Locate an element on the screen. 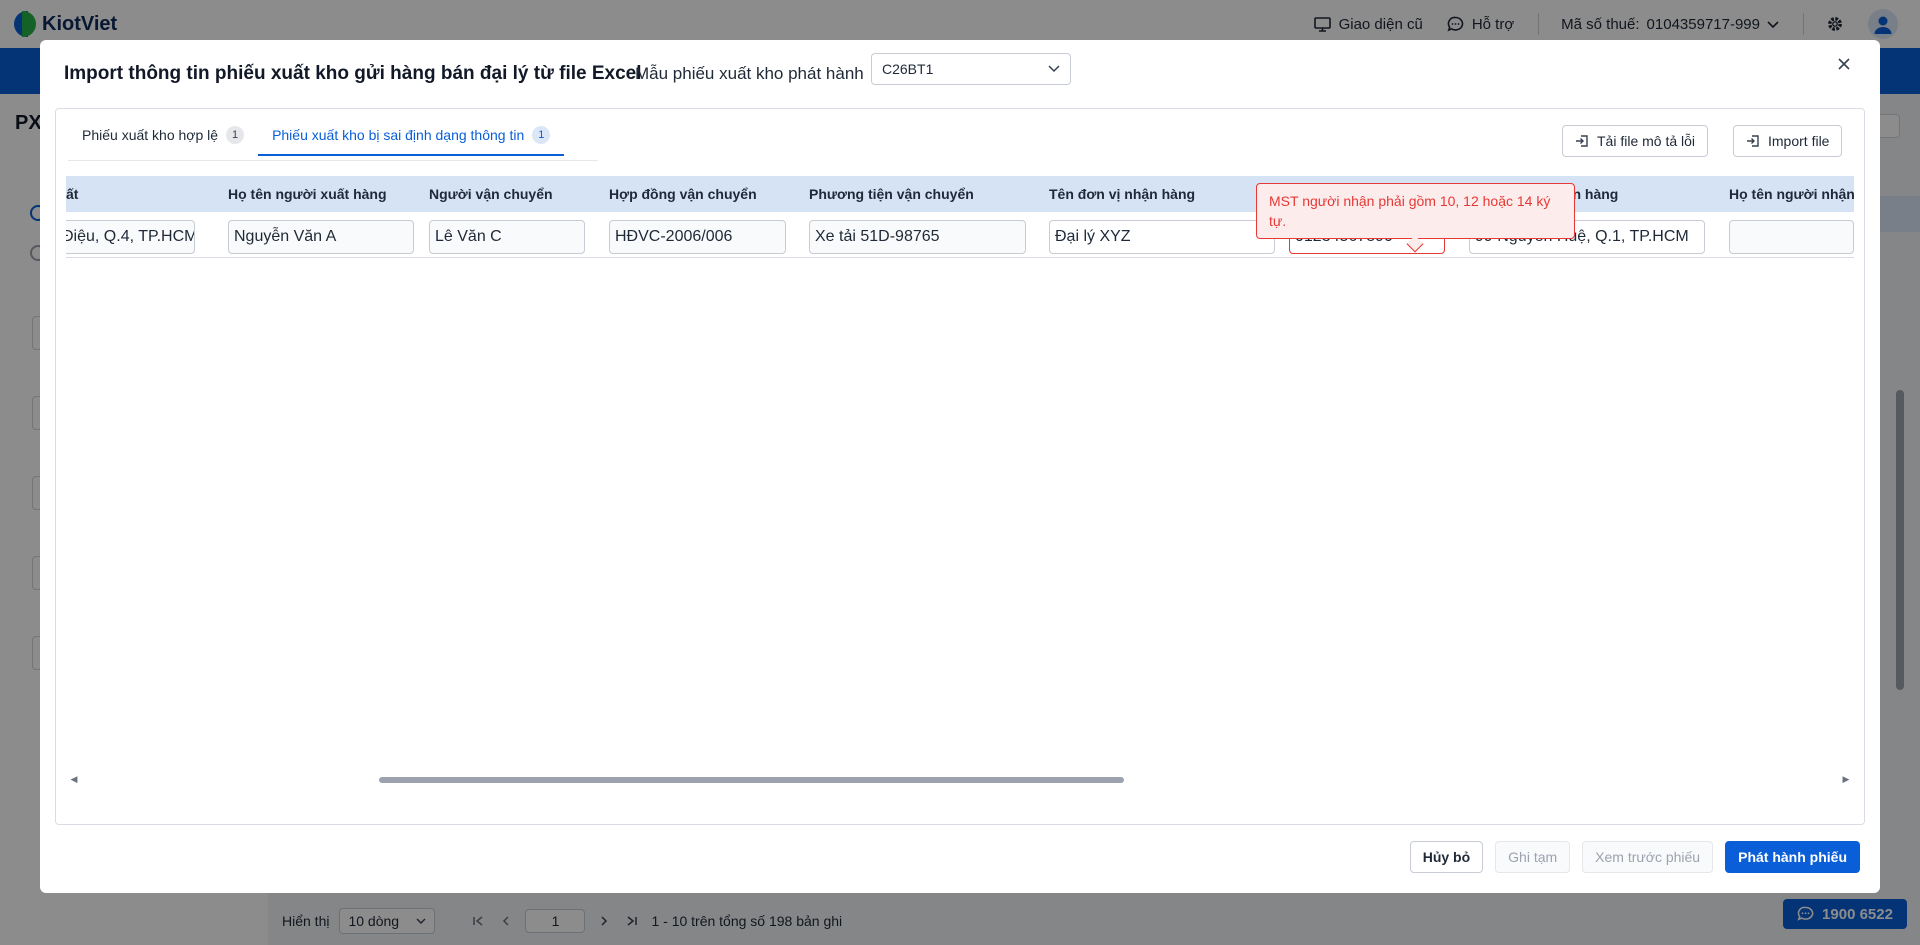 This screenshot has height=945, width=1920. carrier-input: Lê Văn C is located at coordinates (507, 237).